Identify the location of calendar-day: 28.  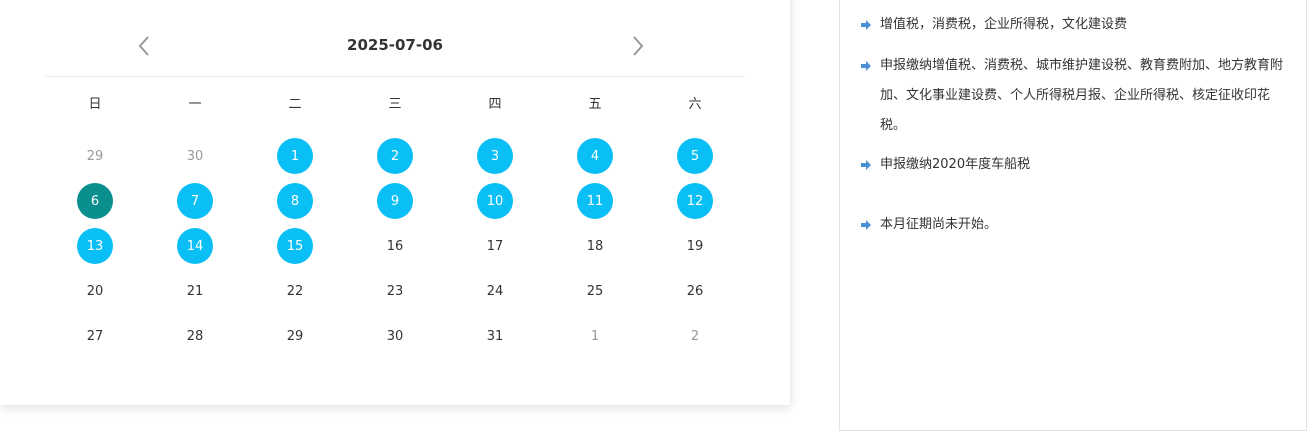
(195, 336).